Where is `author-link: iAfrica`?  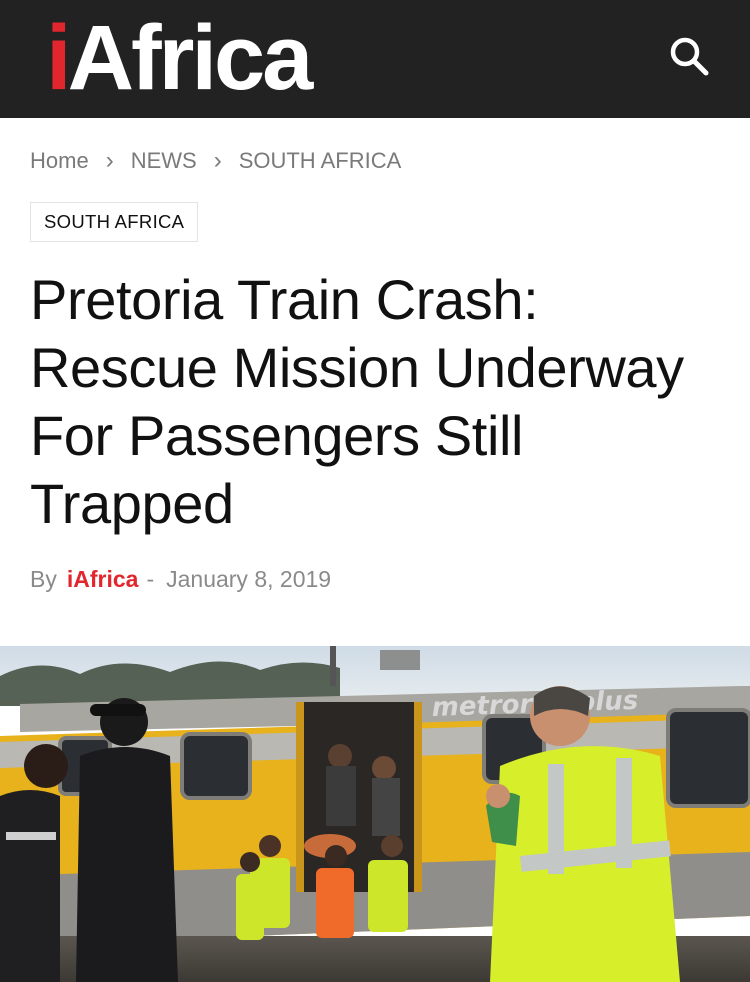 author-link: iAfrica is located at coordinates (103, 579).